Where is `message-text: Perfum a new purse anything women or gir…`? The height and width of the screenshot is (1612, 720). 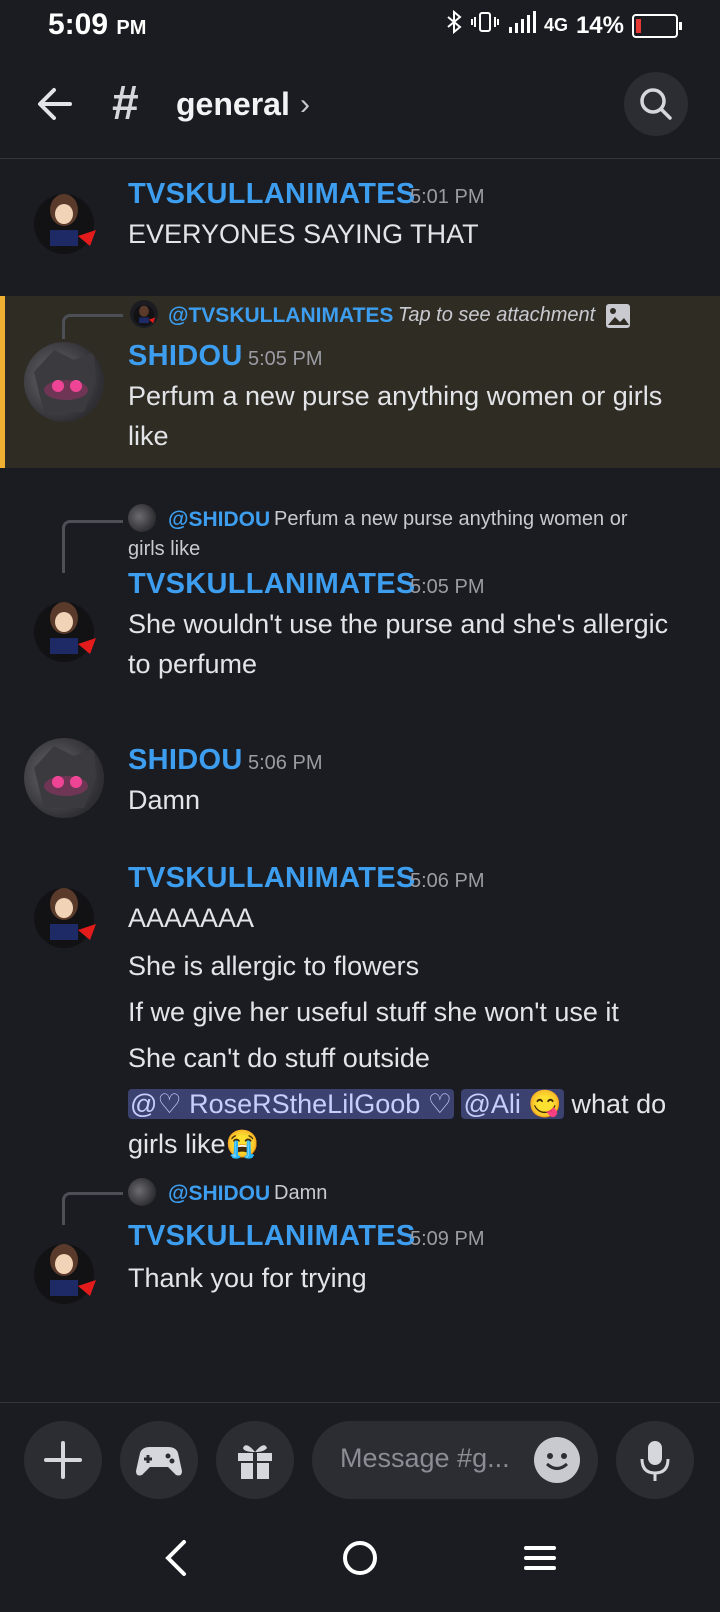
message-text: Perfum a new purse anything women or gir… is located at coordinates (395, 416).